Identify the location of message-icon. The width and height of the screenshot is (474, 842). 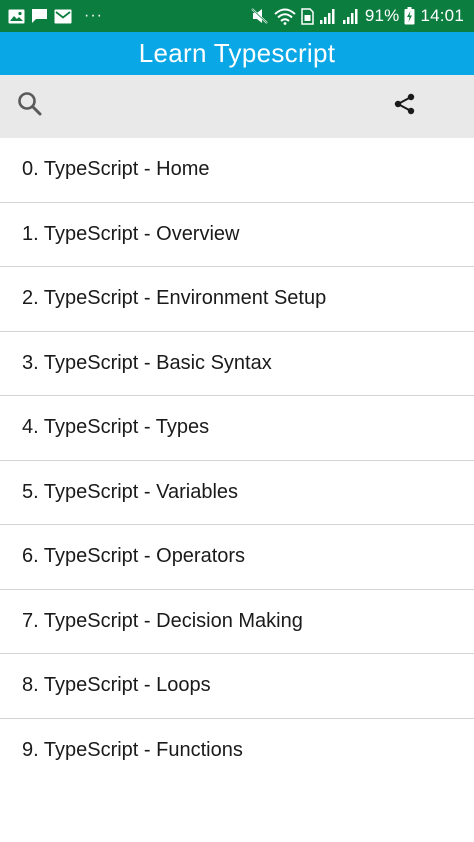
(39, 16).